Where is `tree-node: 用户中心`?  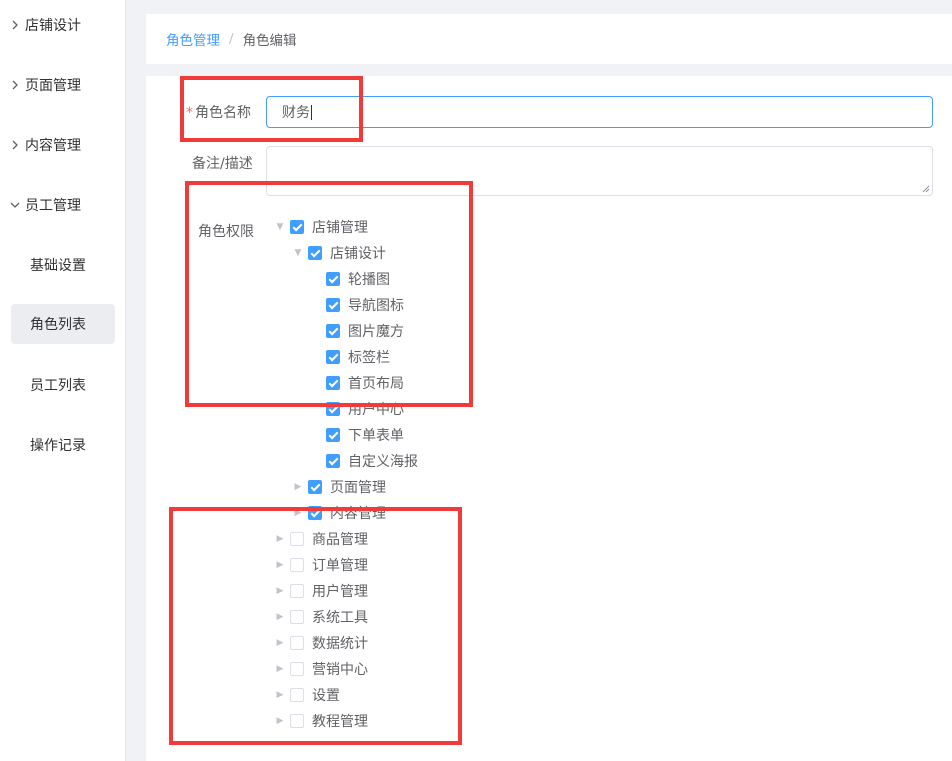
tree-node: 用户中心 is located at coordinates (356, 409).